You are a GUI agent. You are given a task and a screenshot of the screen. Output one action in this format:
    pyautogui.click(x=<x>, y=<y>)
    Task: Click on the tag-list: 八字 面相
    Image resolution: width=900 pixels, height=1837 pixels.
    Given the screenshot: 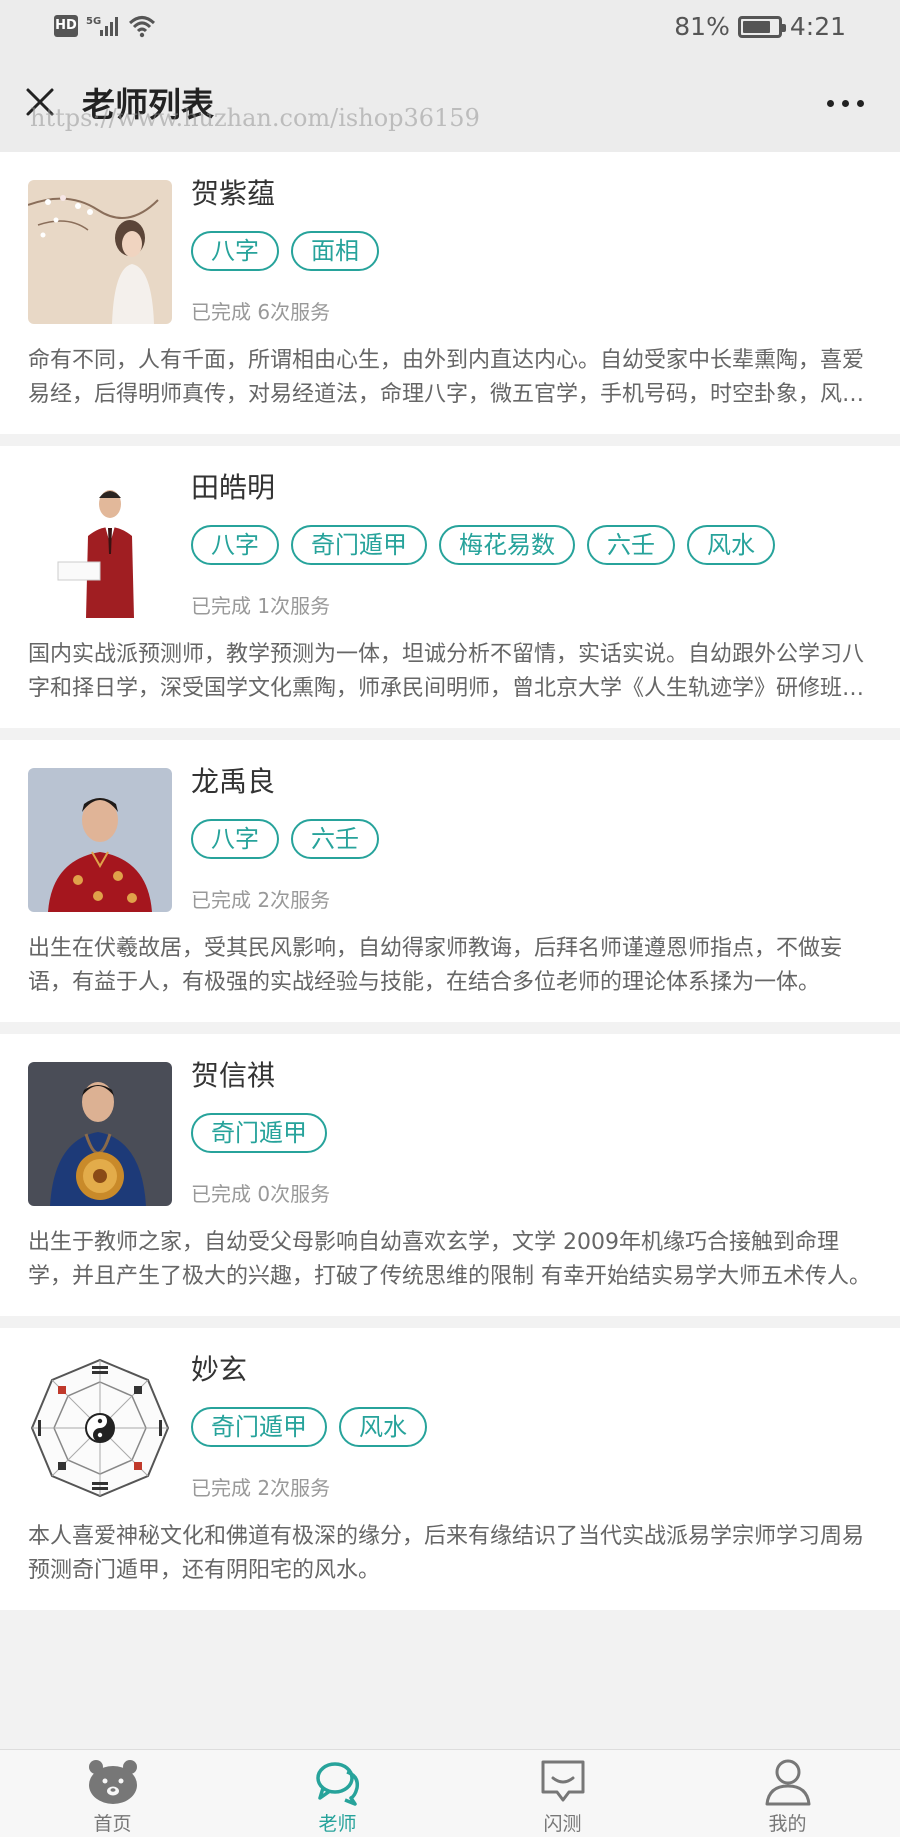 What is the action you would take?
    pyautogui.click(x=531, y=251)
    